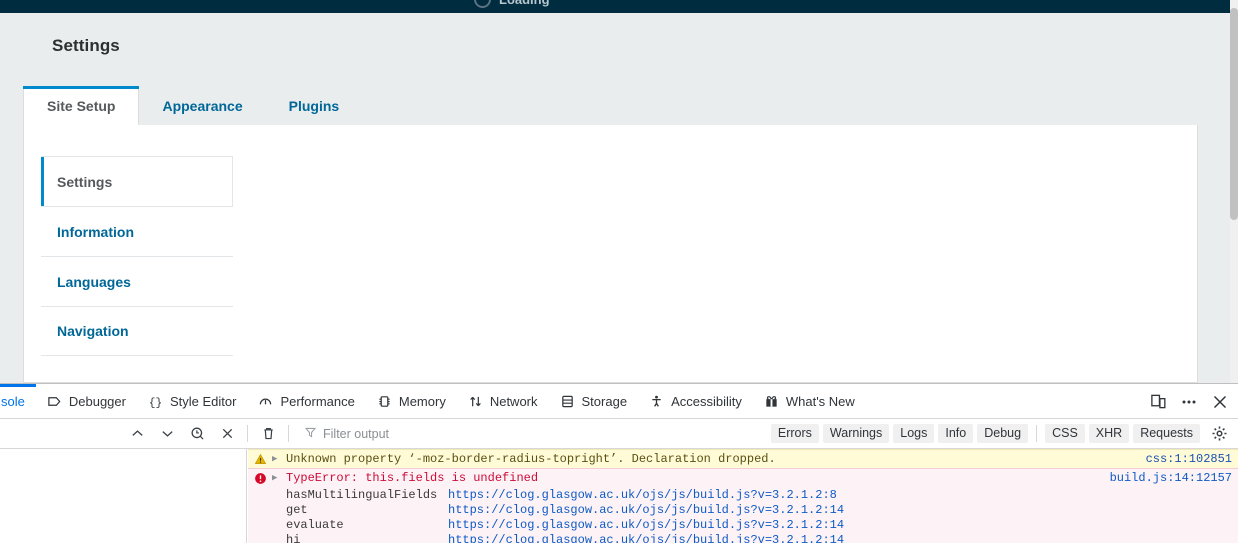 This screenshot has width=1238, height=543. I want to click on devtools-tab-debugger: Debugger, so click(86, 401).